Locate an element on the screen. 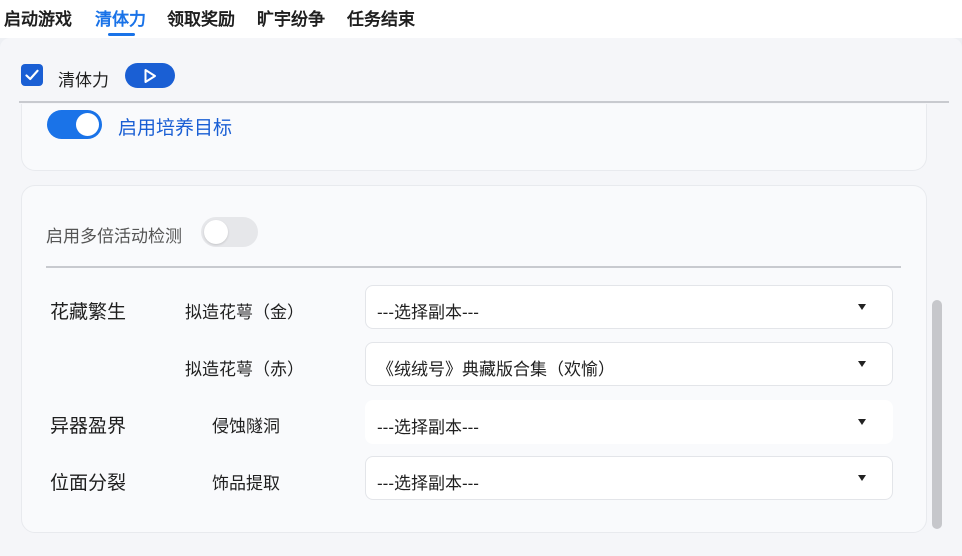 This screenshot has height=556, width=962. play-icon is located at coordinates (150, 75).